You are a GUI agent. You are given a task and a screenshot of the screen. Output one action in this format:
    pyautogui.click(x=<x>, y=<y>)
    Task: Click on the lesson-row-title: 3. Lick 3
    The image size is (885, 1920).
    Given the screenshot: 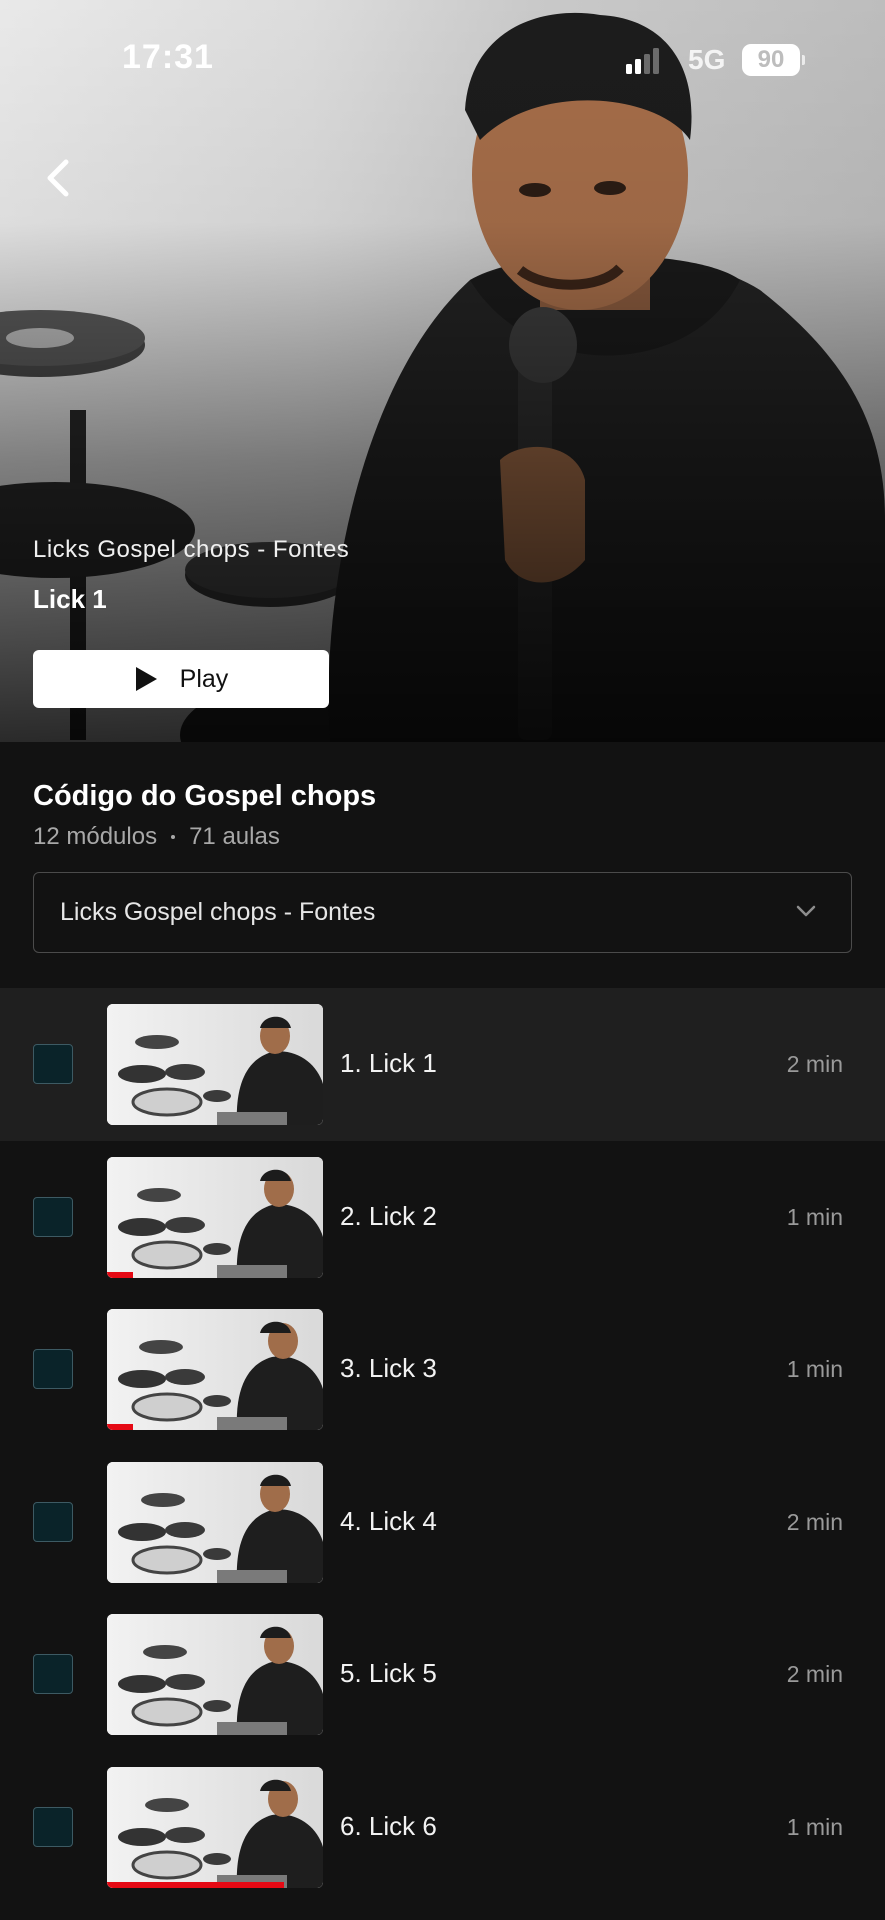 What is the action you would take?
    pyautogui.click(x=388, y=1368)
    